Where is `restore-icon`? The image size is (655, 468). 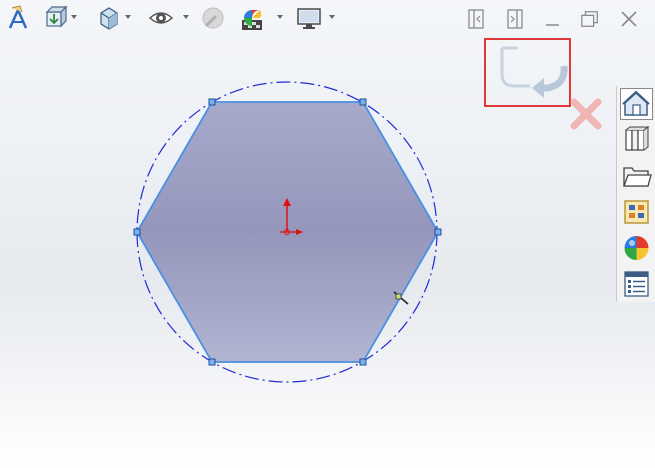 restore-icon is located at coordinates (590, 19).